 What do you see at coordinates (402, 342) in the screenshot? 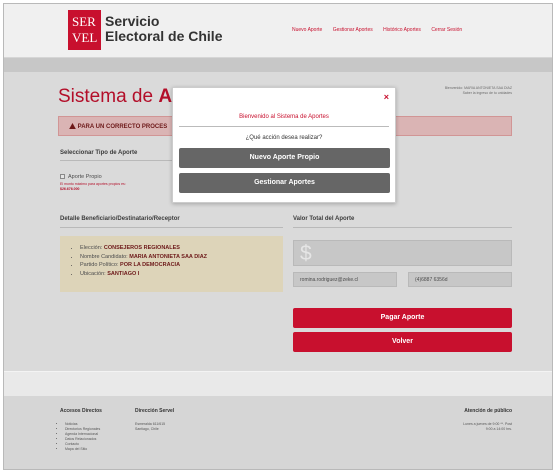
I see `volver-button: Volver` at bounding box center [402, 342].